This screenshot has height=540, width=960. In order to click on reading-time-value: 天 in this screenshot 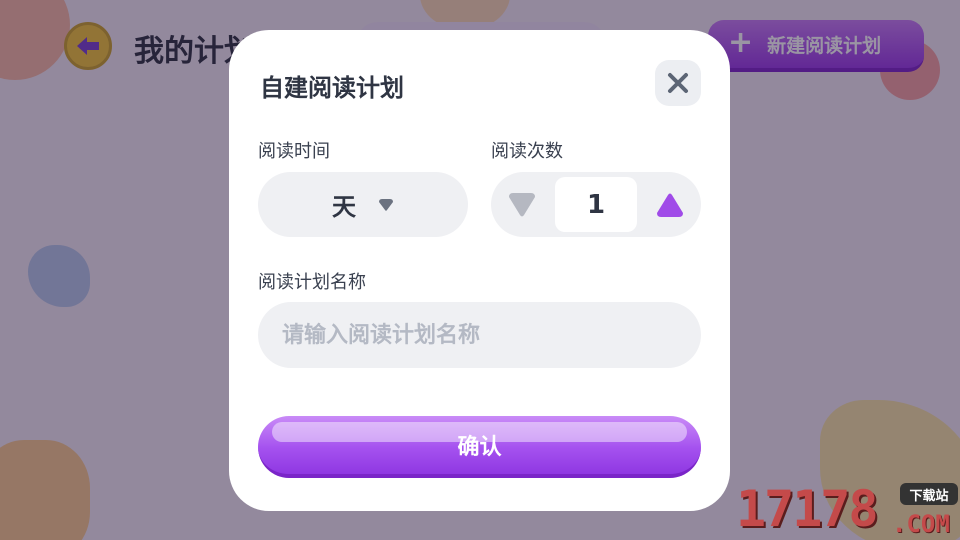, I will do `click(344, 207)`.